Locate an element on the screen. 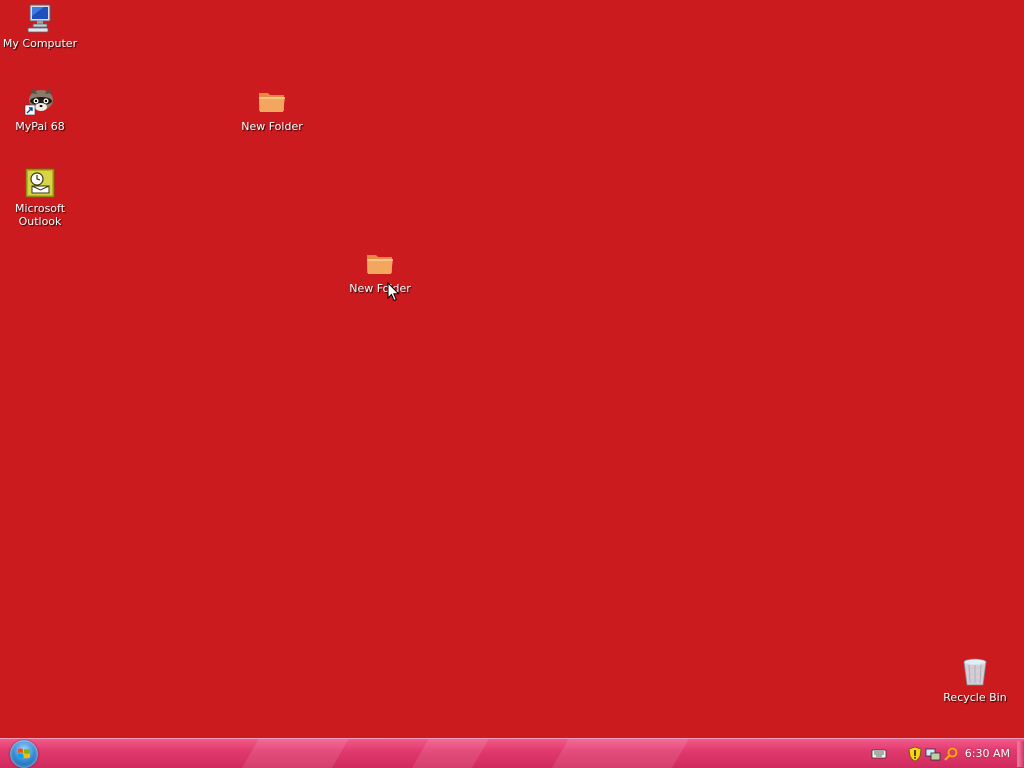 This screenshot has width=1024, height=768. desktop-icon-recycle-bin: Recycle Bin is located at coordinates (975, 680).